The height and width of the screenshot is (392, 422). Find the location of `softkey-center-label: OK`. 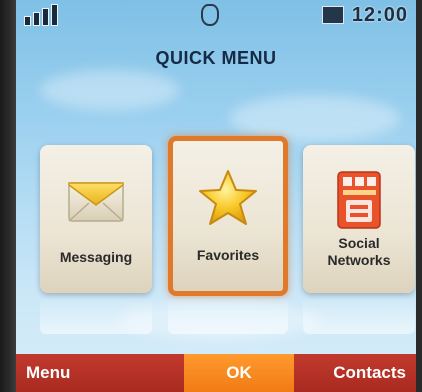

softkey-center-label: OK is located at coordinates (239, 372).